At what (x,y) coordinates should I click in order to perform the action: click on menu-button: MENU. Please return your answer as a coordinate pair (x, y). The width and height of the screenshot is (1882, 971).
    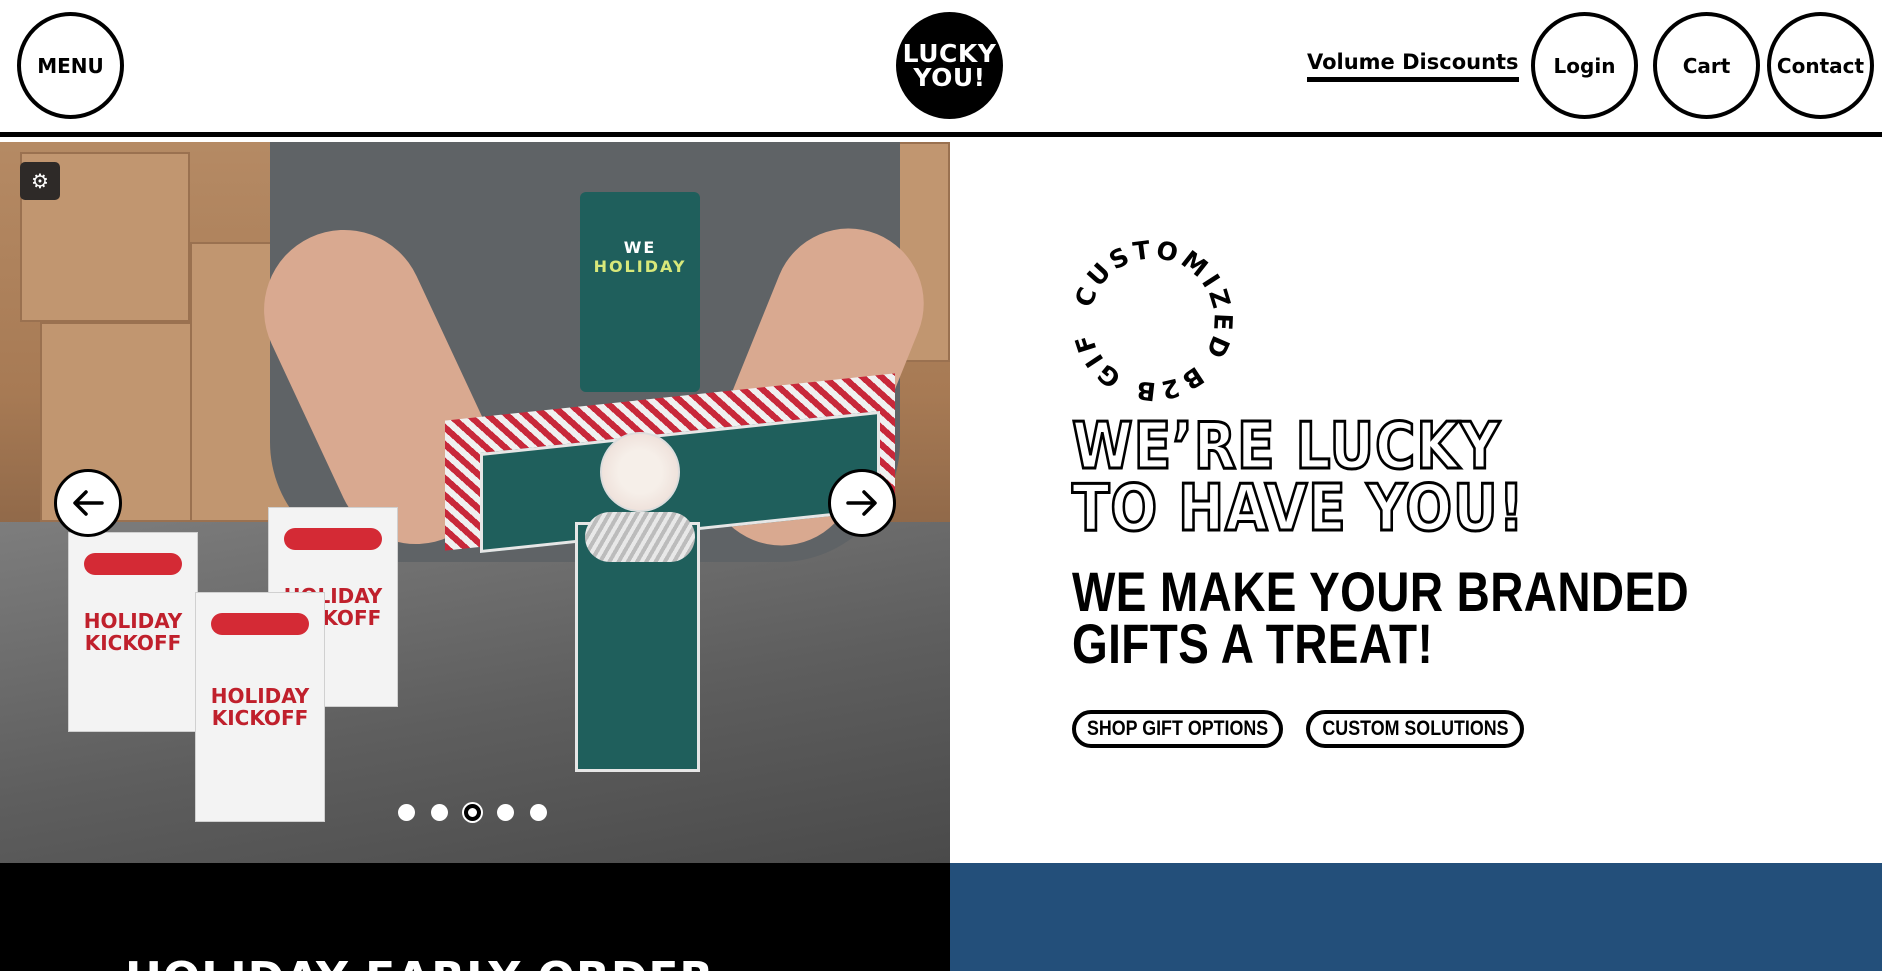
    Looking at the image, I should click on (70, 65).